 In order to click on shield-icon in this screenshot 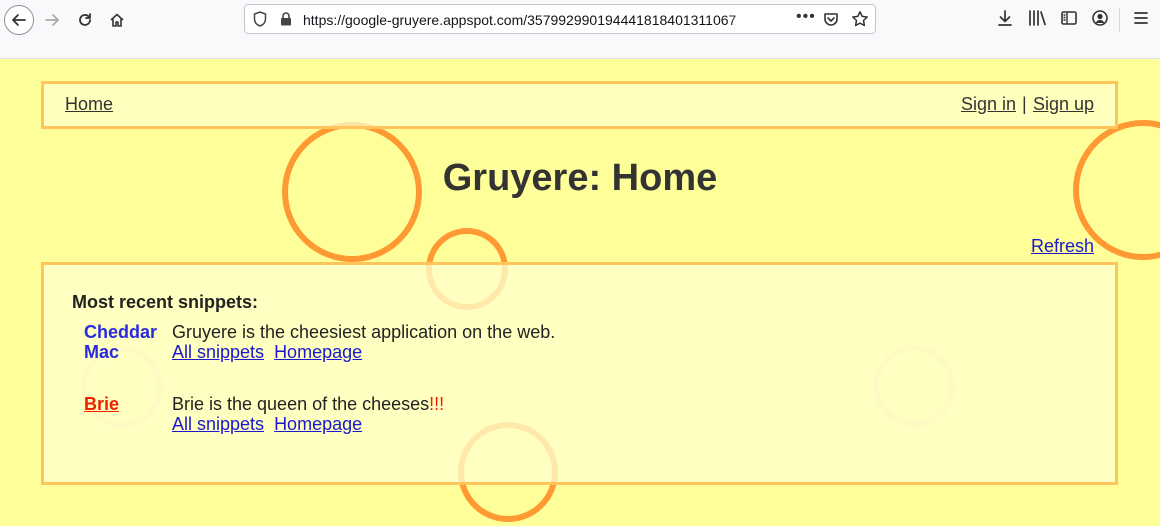, I will do `click(260, 19)`.